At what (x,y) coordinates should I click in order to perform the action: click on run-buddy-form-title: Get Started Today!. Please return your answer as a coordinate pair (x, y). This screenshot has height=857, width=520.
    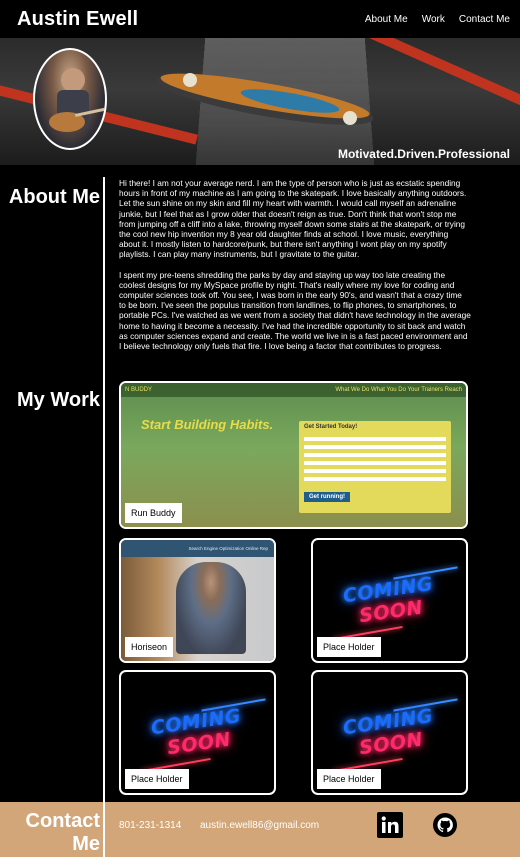
    Looking at the image, I should click on (331, 427).